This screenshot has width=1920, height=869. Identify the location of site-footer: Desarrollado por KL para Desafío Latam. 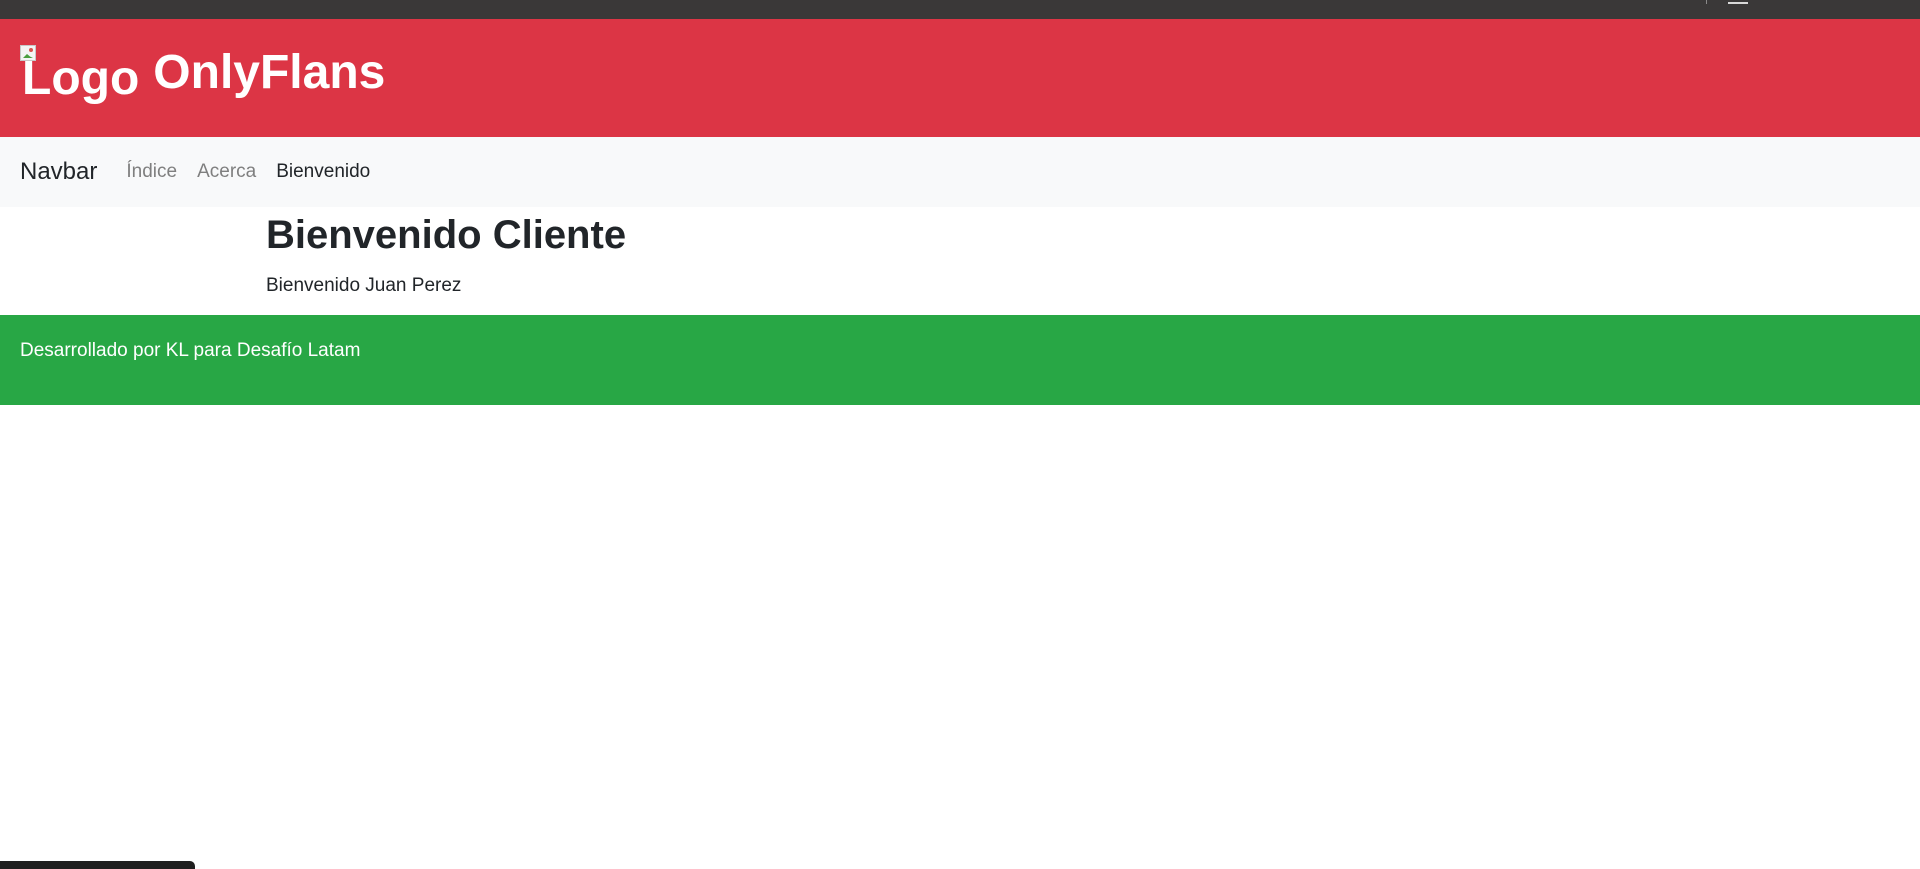
(960, 360).